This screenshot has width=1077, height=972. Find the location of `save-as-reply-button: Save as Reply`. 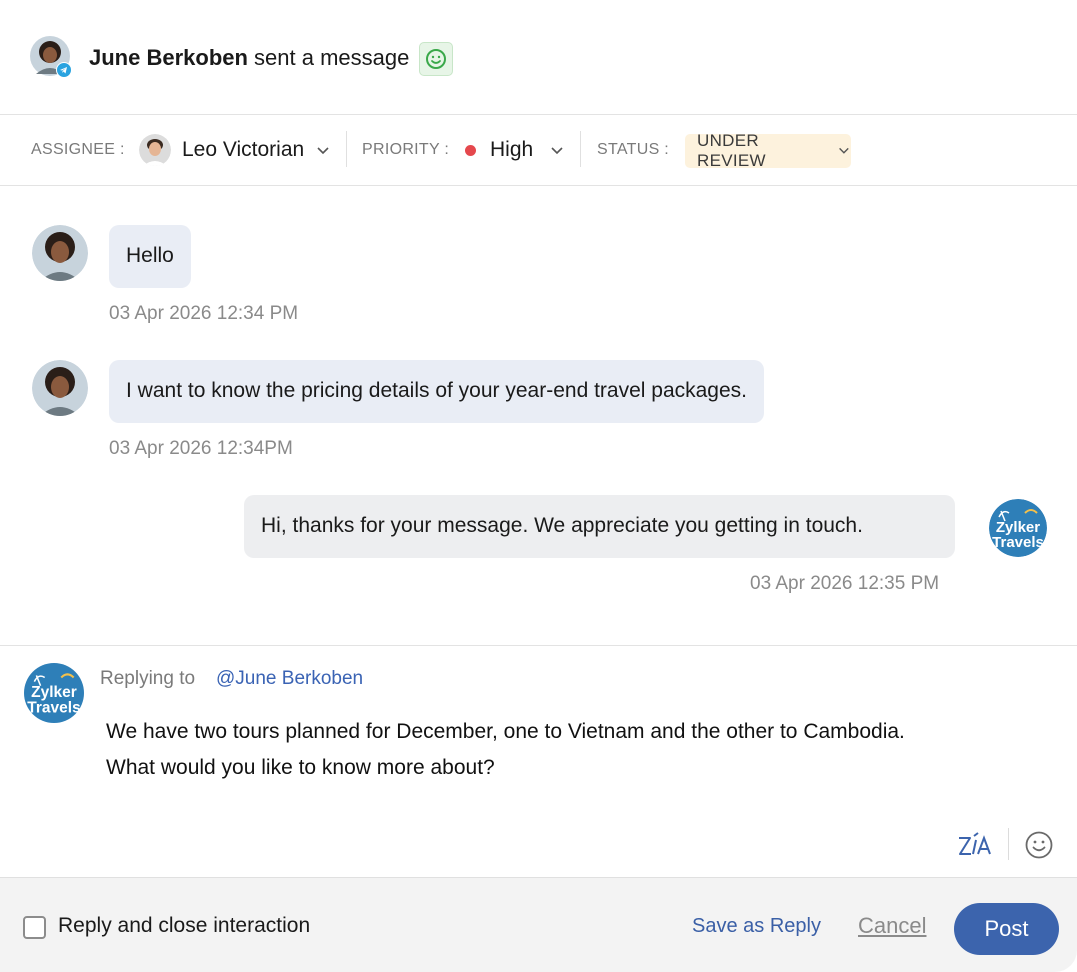

save-as-reply-button: Save as Reply is located at coordinates (756, 926).